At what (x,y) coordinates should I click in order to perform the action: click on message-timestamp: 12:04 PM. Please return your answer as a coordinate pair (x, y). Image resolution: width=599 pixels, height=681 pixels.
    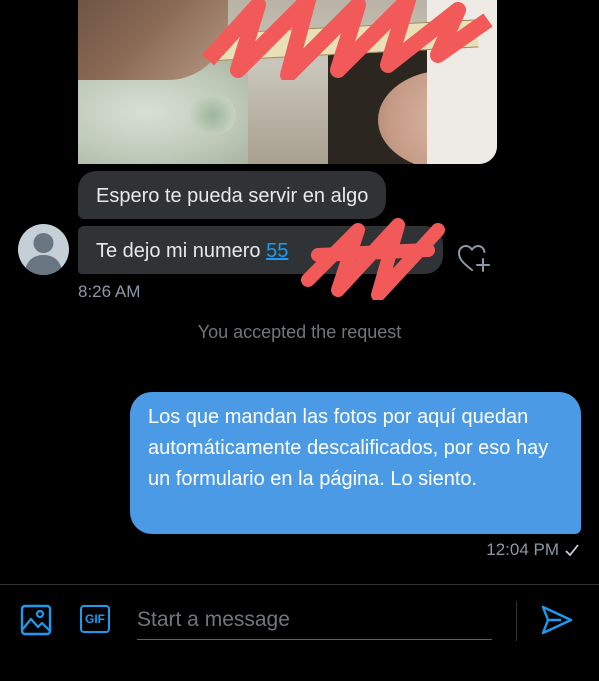
    Looking at the image, I should click on (522, 549).